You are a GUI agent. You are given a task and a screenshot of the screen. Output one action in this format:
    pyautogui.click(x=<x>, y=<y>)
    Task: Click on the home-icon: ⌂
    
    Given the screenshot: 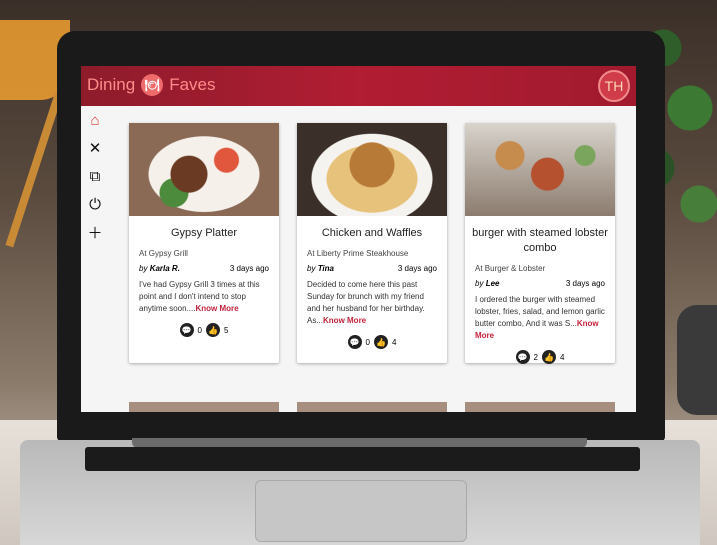 What is the action you would take?
    pyautogui.click(x=95, y=120)
    